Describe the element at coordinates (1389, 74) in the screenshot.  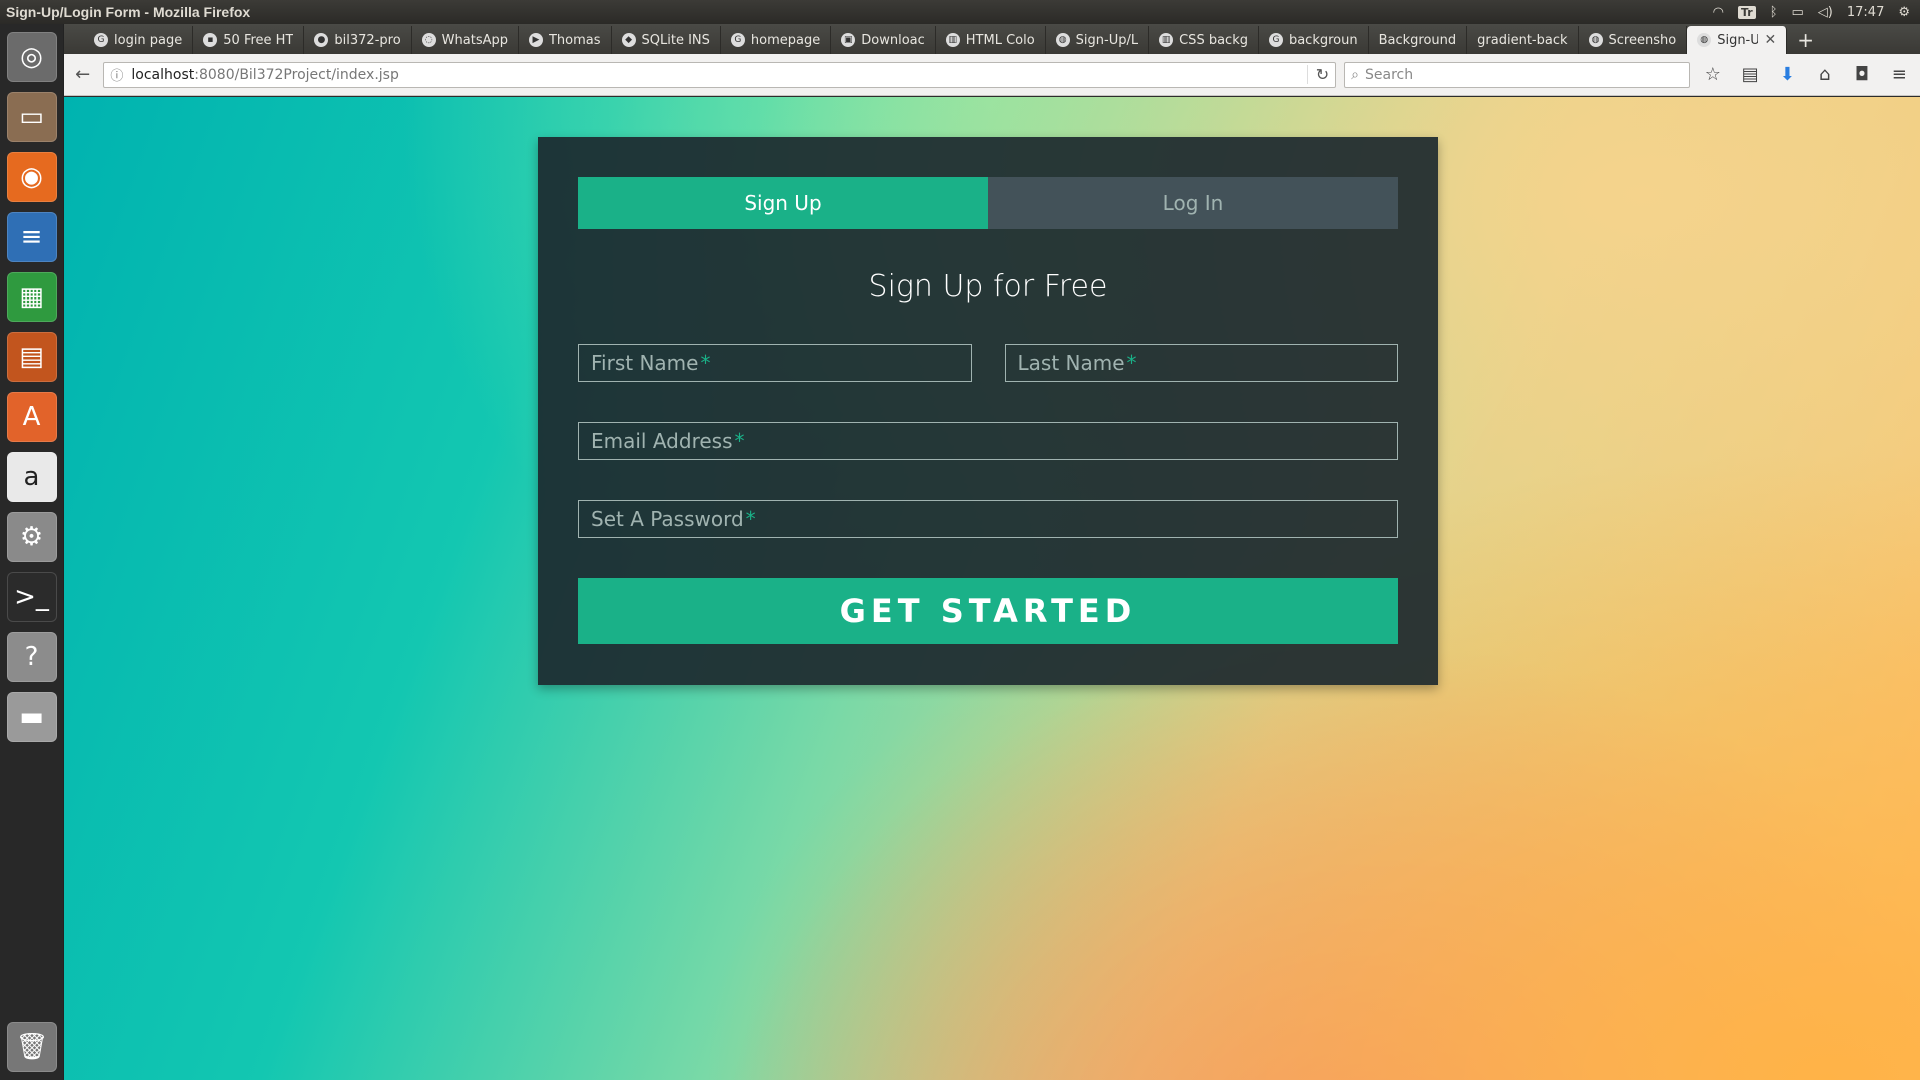
I see `search-placeholder: Search` at that location.